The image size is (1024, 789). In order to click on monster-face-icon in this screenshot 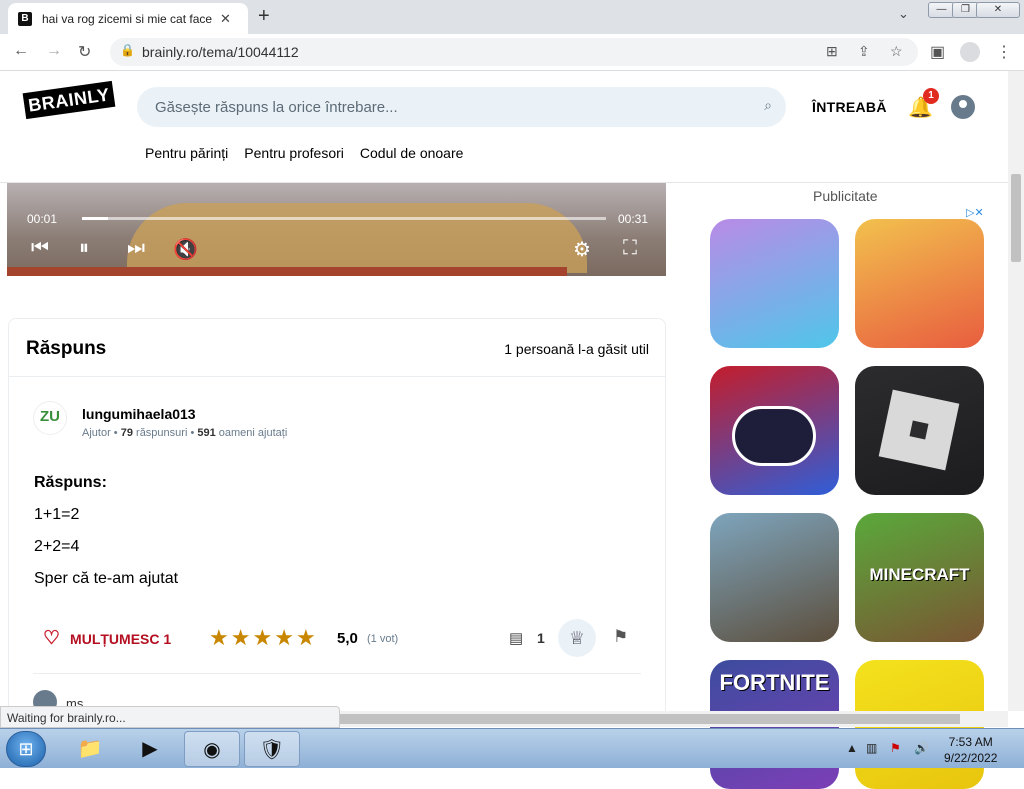, I will do `click(774, 436)`.